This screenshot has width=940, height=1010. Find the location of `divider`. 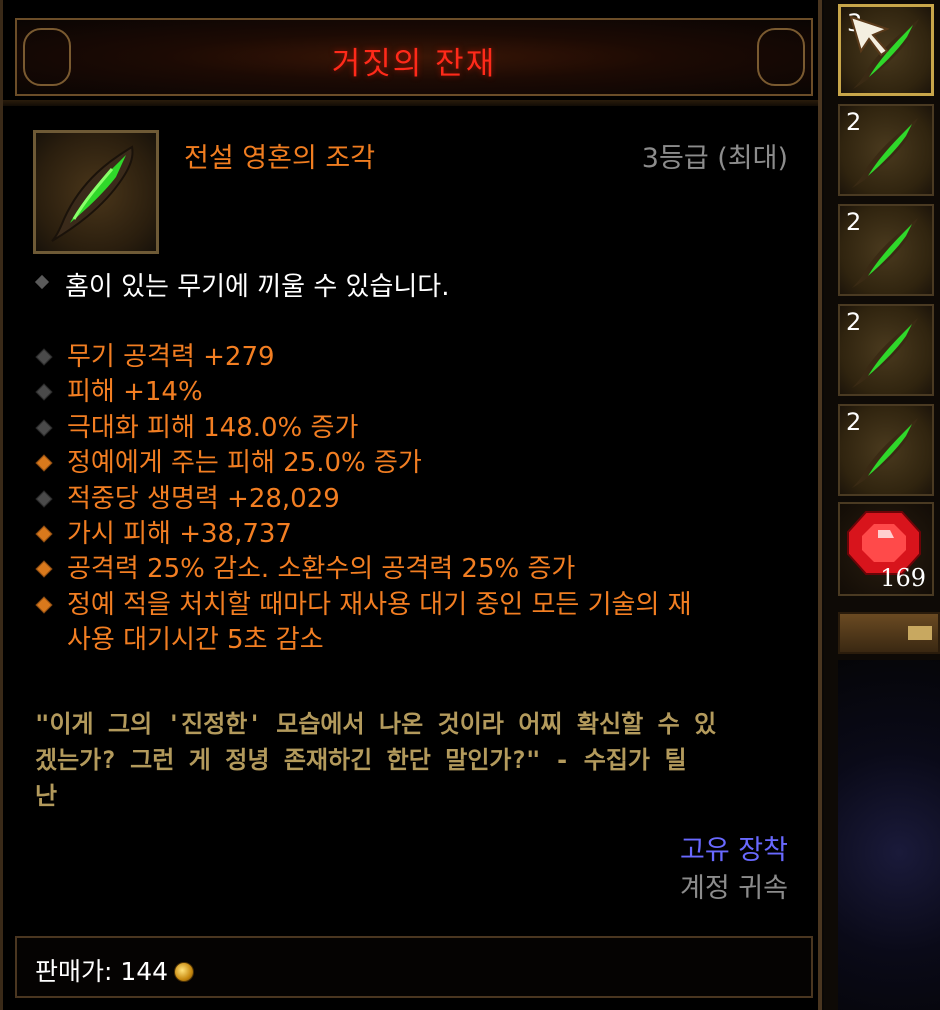

divider is located at coordinates (410, 103).